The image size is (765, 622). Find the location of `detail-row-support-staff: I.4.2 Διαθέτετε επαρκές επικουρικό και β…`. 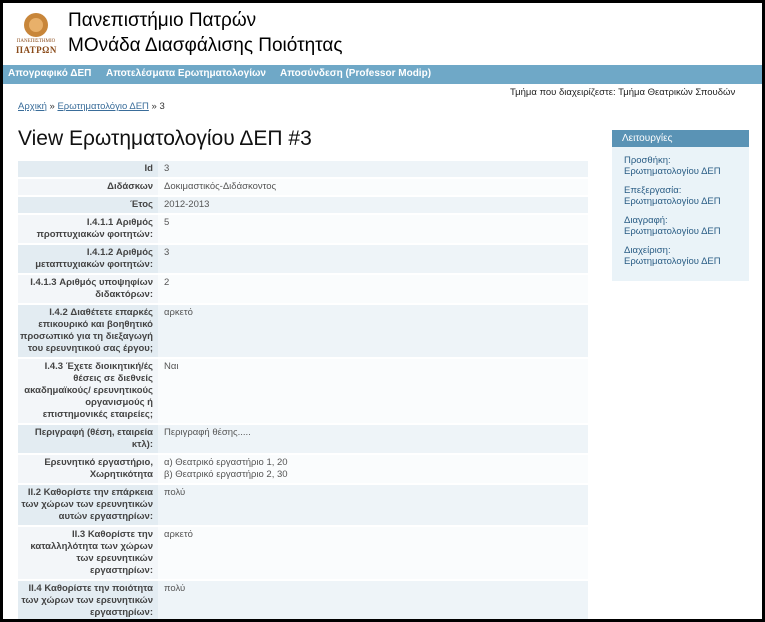

detail-row-support-staff: I.4.2 Διαθέτετε επαρκές επικουρικό και β… is located at coordinates (303, 332).